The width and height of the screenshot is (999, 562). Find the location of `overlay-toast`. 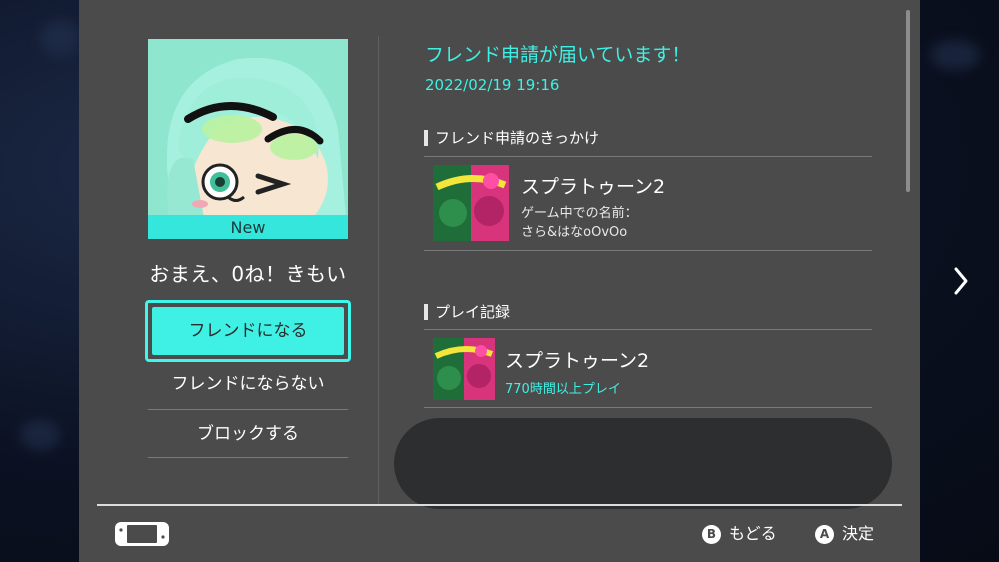

overlay-toast is located at coordinates (643, 463).